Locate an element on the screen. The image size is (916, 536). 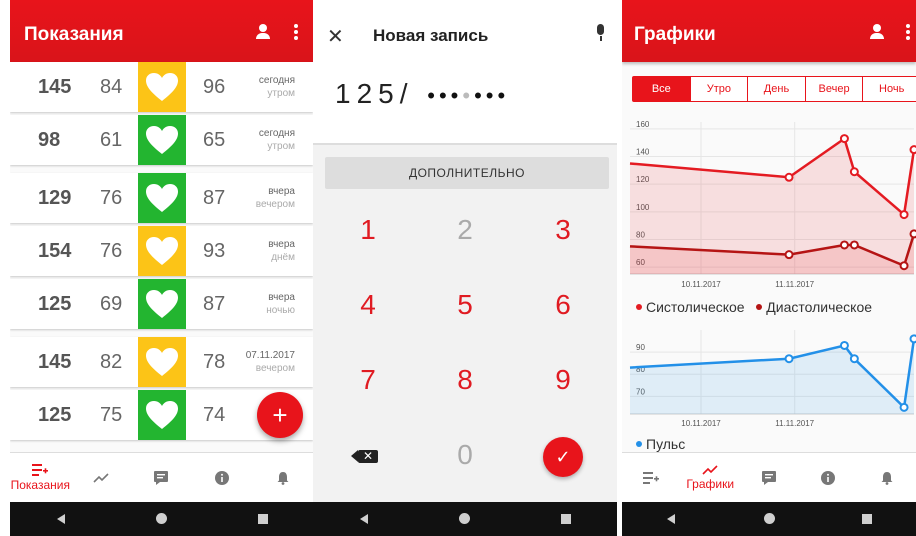
key-8: 8 is located at coordinates (465, 380).